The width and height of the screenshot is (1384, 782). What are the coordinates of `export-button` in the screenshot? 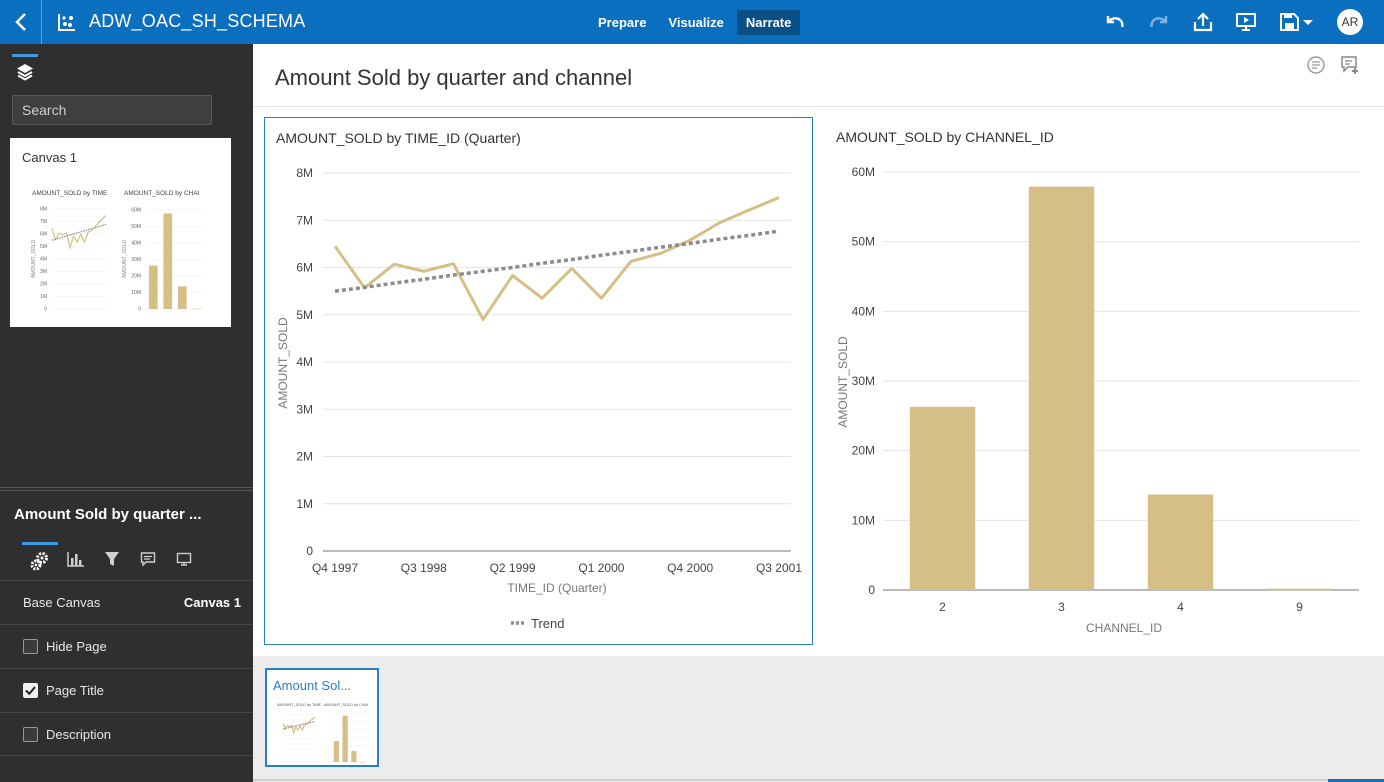 It's located at (1203, 22).